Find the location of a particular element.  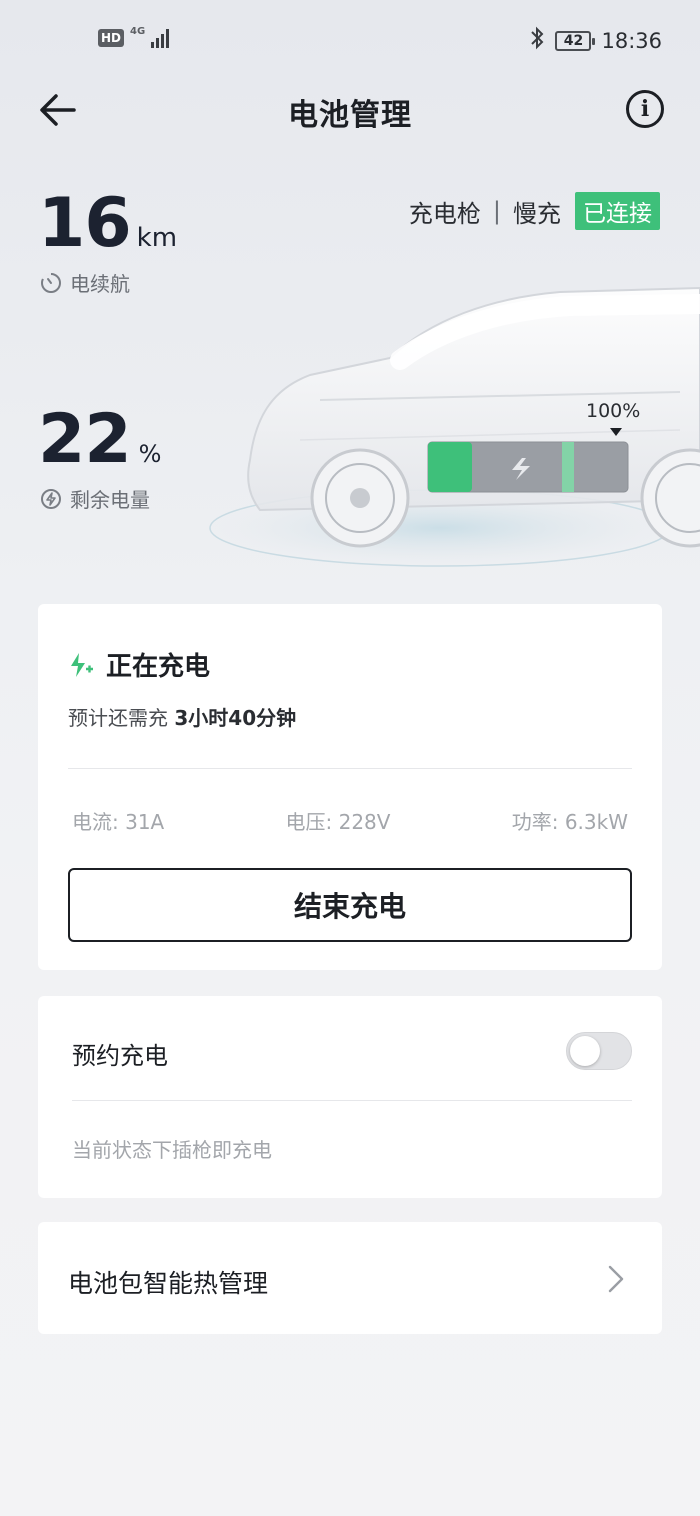

power-metric: 功率: 6.3kW is located at coordinates (569, 822).